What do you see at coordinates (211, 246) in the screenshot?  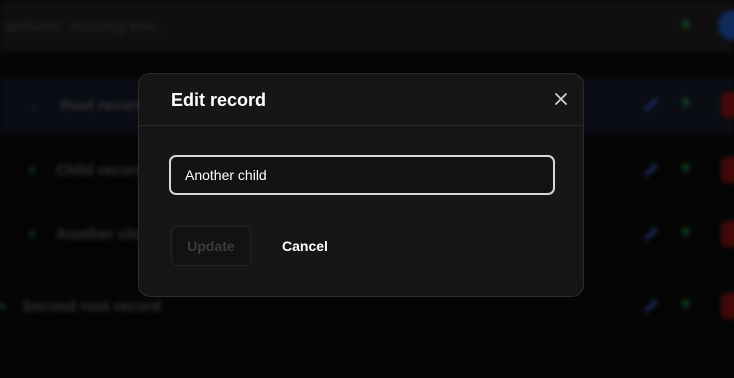 I see `update-button: Update` at bounding box center [211, 246].